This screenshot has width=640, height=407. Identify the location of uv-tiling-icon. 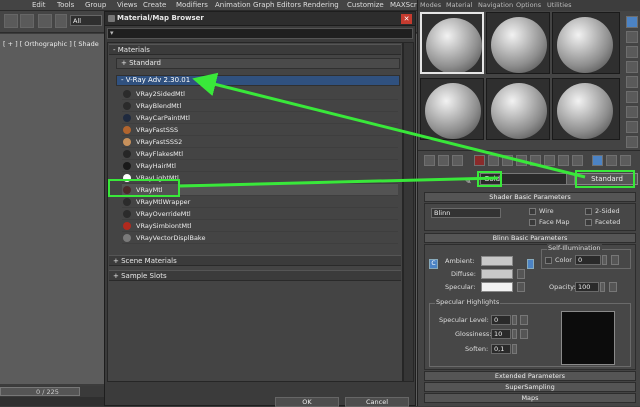
(632, 67).